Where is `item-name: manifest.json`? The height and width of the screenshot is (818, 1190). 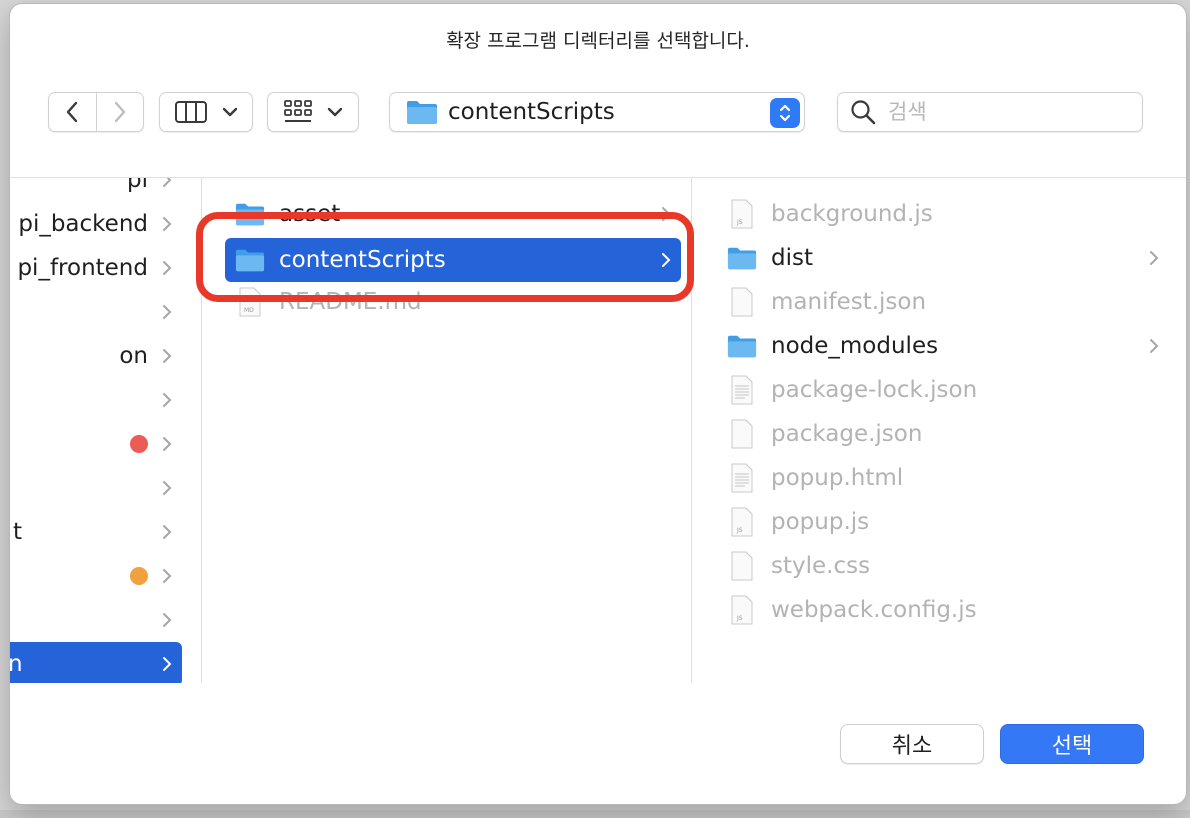 item-name: manifest.json is located at coordinates (849, 302).